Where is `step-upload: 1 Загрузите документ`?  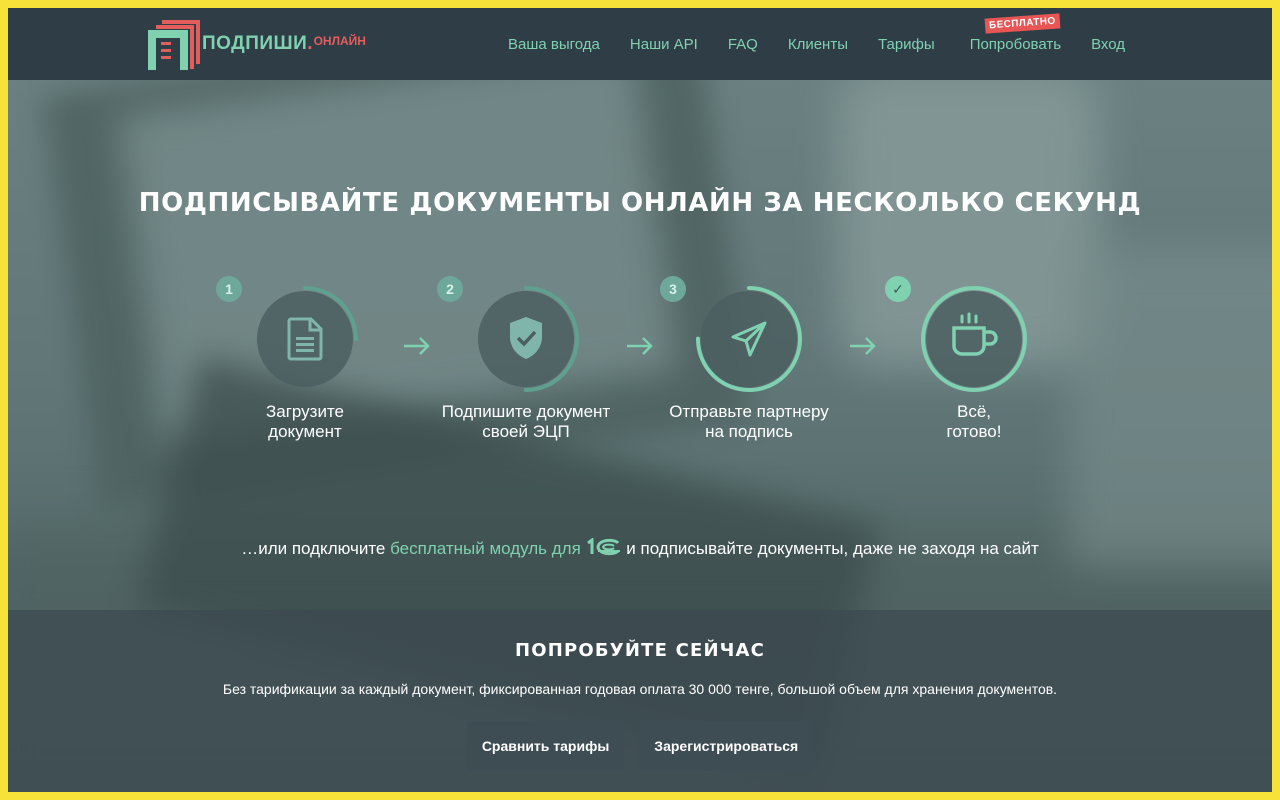 step-upload: 1 Загрузите документ is located at coordinates (305, 359).